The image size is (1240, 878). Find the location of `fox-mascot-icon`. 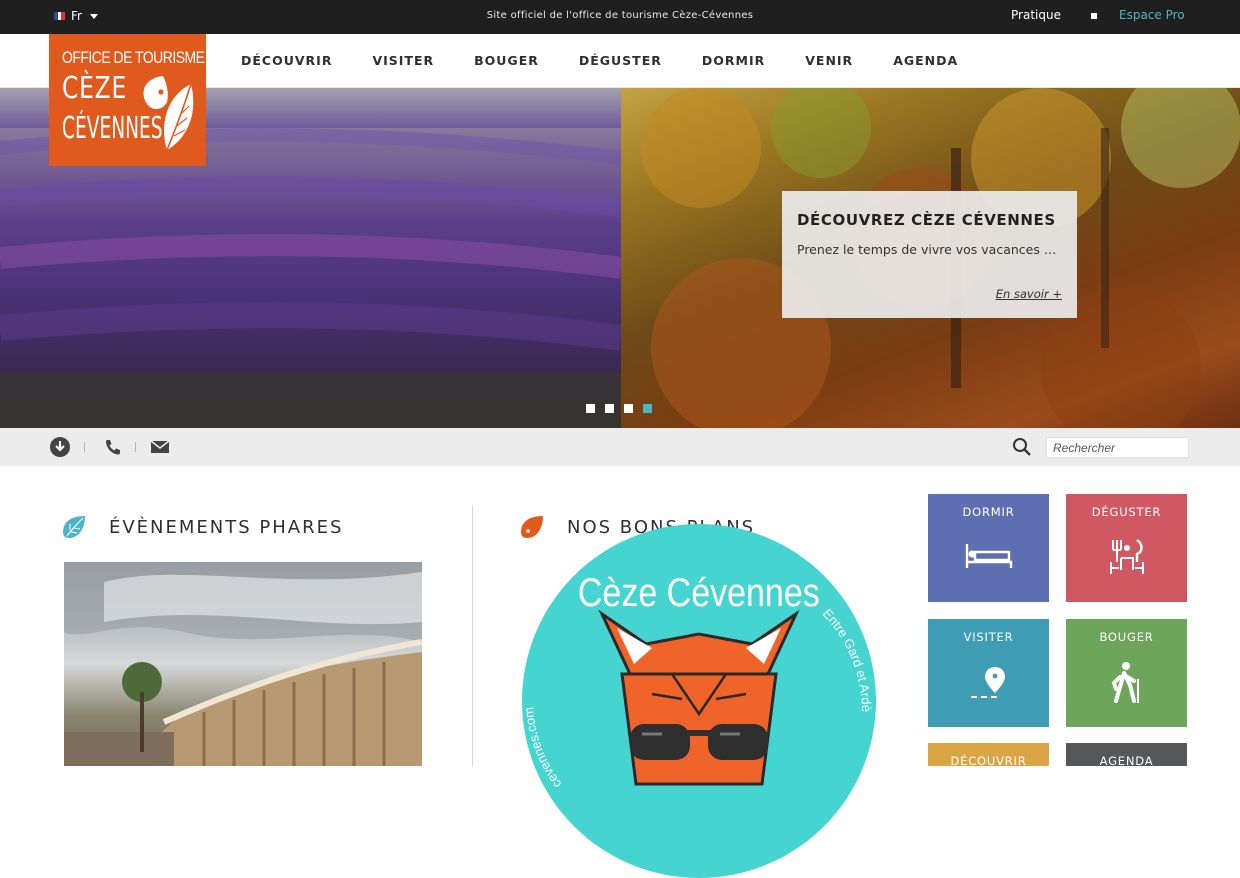

fox-mascot-icon is located at coordinates (699, 697).